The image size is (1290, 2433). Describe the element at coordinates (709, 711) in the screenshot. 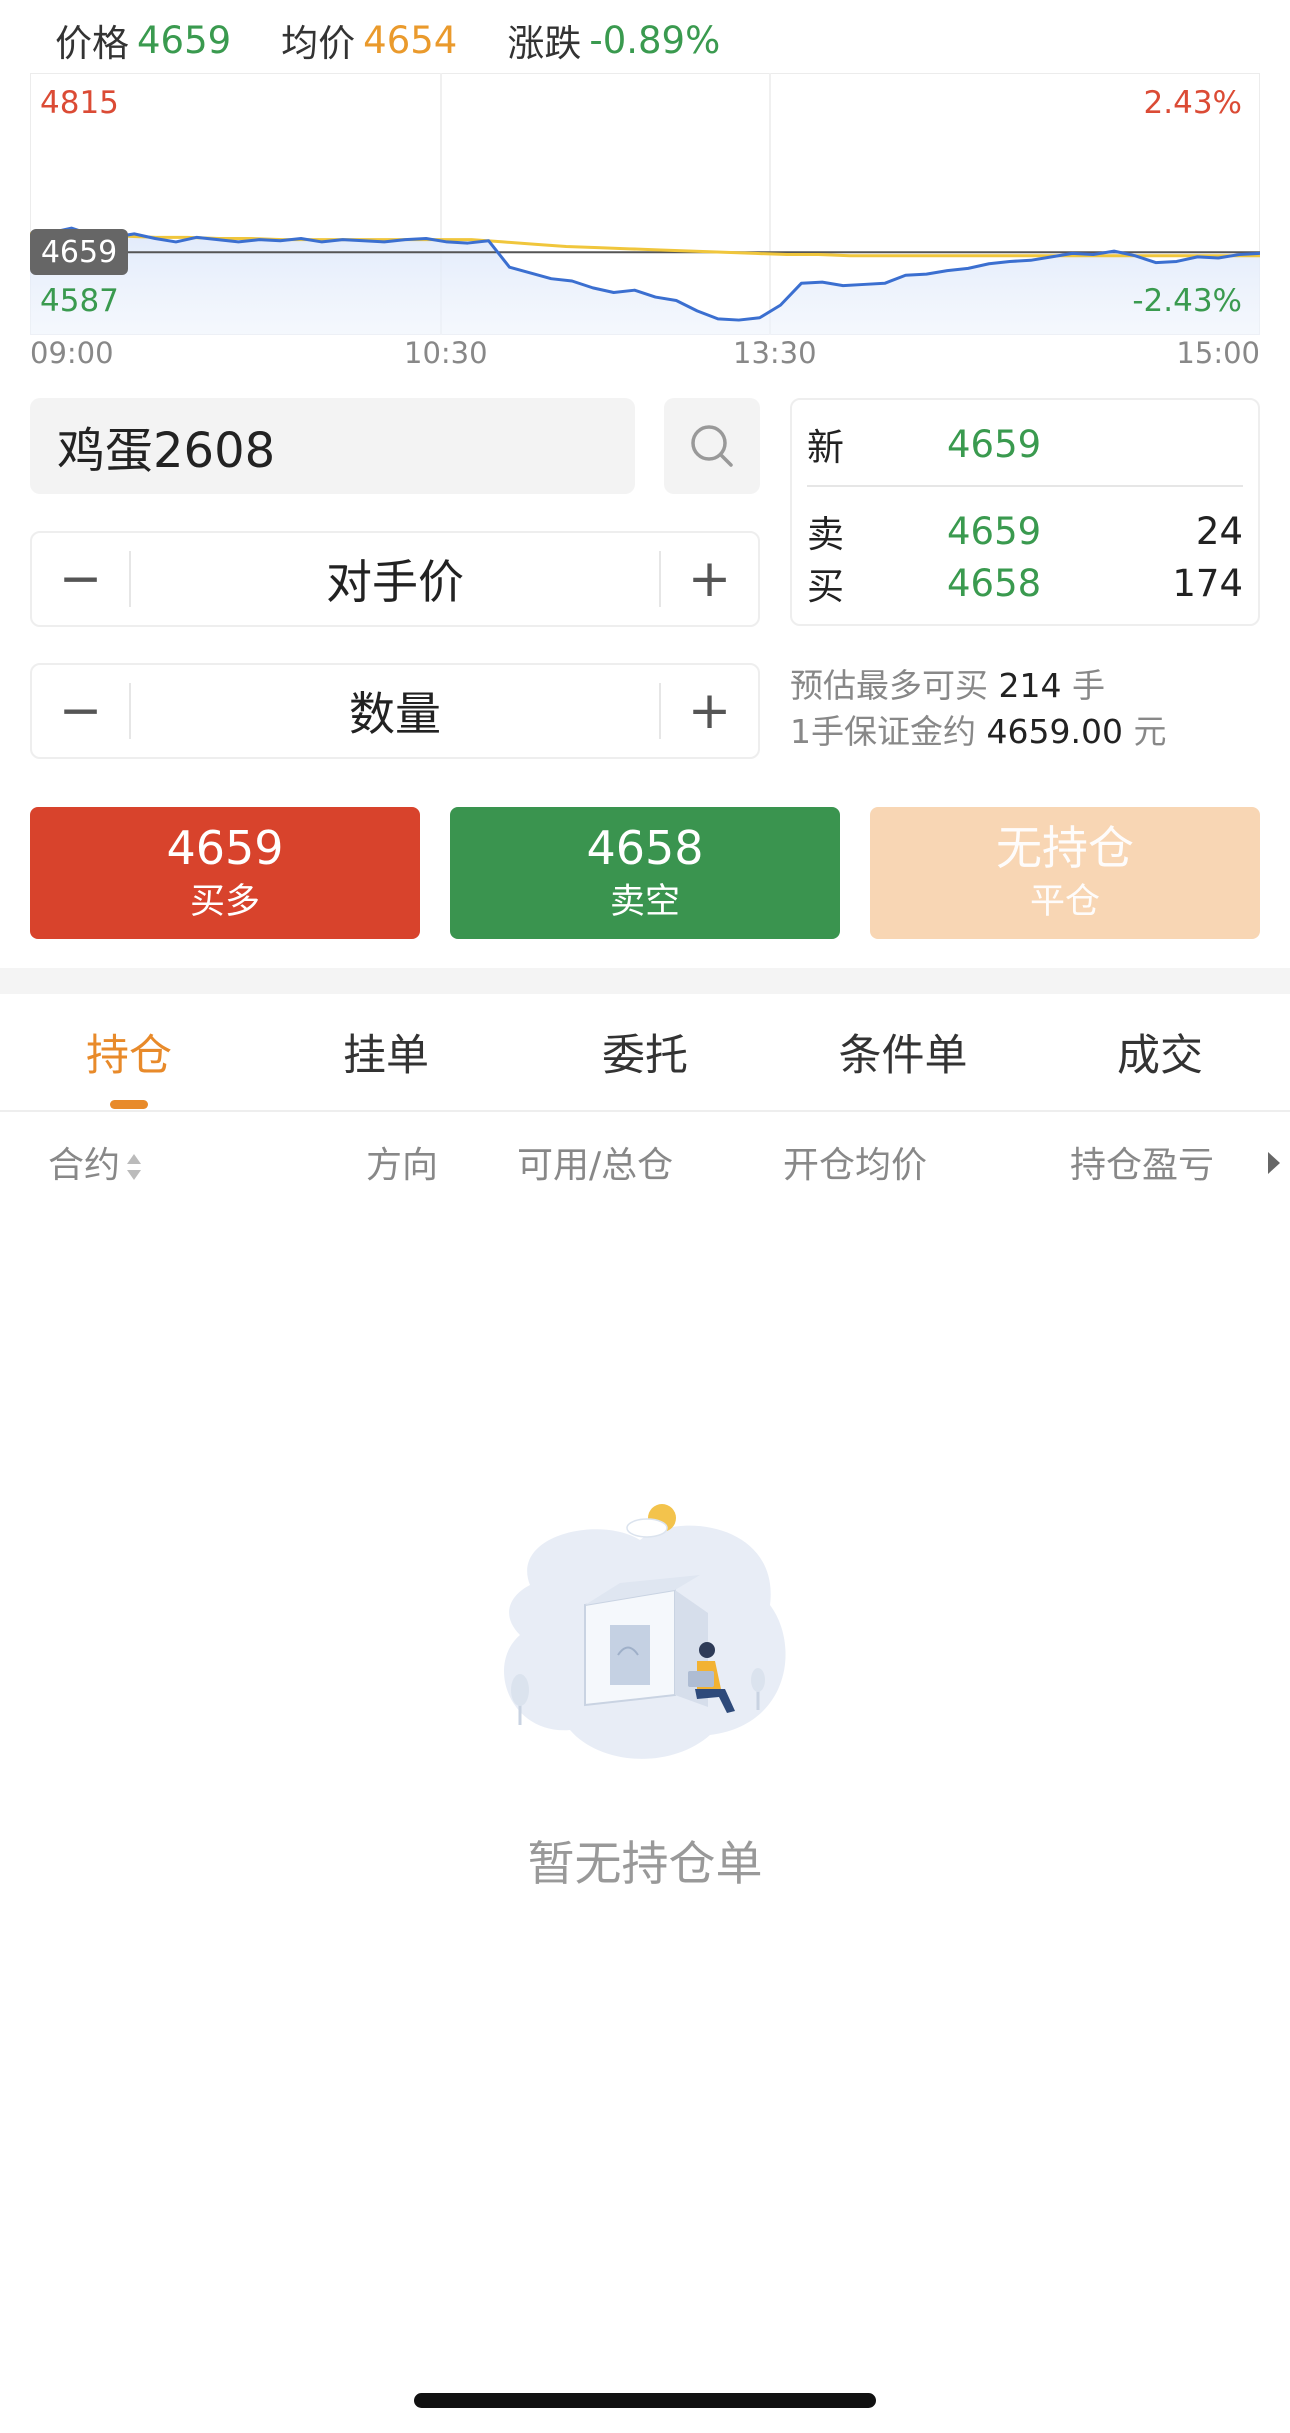

I see `qty-plus-button: +` at that location.